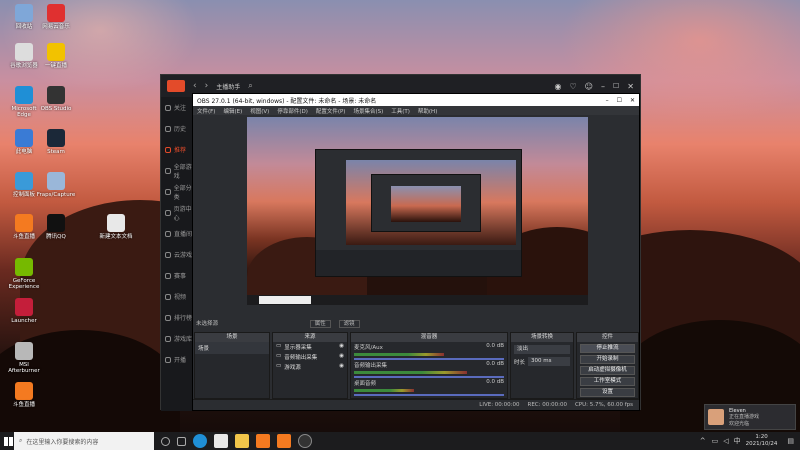 The image size is (800, 450). I want to click on task-view-icon, so click(165, 441).